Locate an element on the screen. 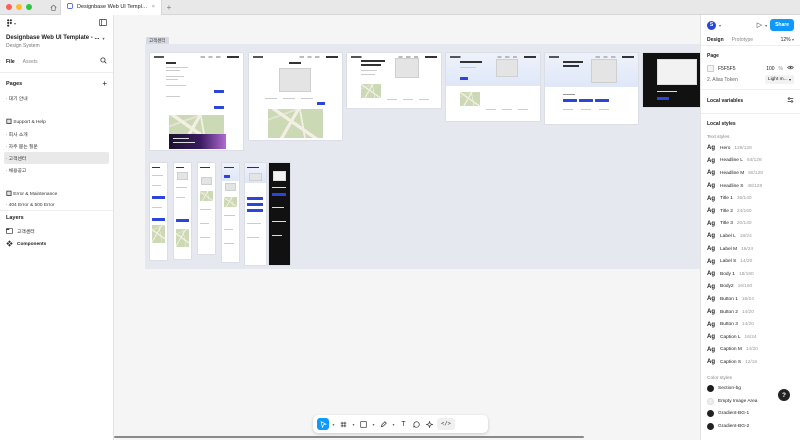 The width and height of the screenshot is (800, 440). text-style-item: Ag Body 1 18/180 is located at coordinates (750, 274).